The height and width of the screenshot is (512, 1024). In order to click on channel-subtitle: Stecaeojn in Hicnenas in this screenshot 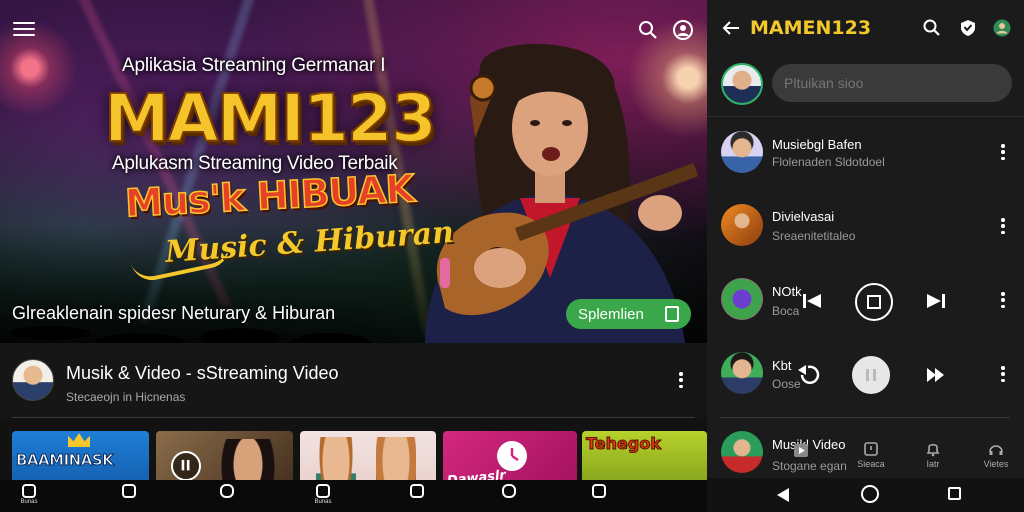, I will do `click(126, 397)`.